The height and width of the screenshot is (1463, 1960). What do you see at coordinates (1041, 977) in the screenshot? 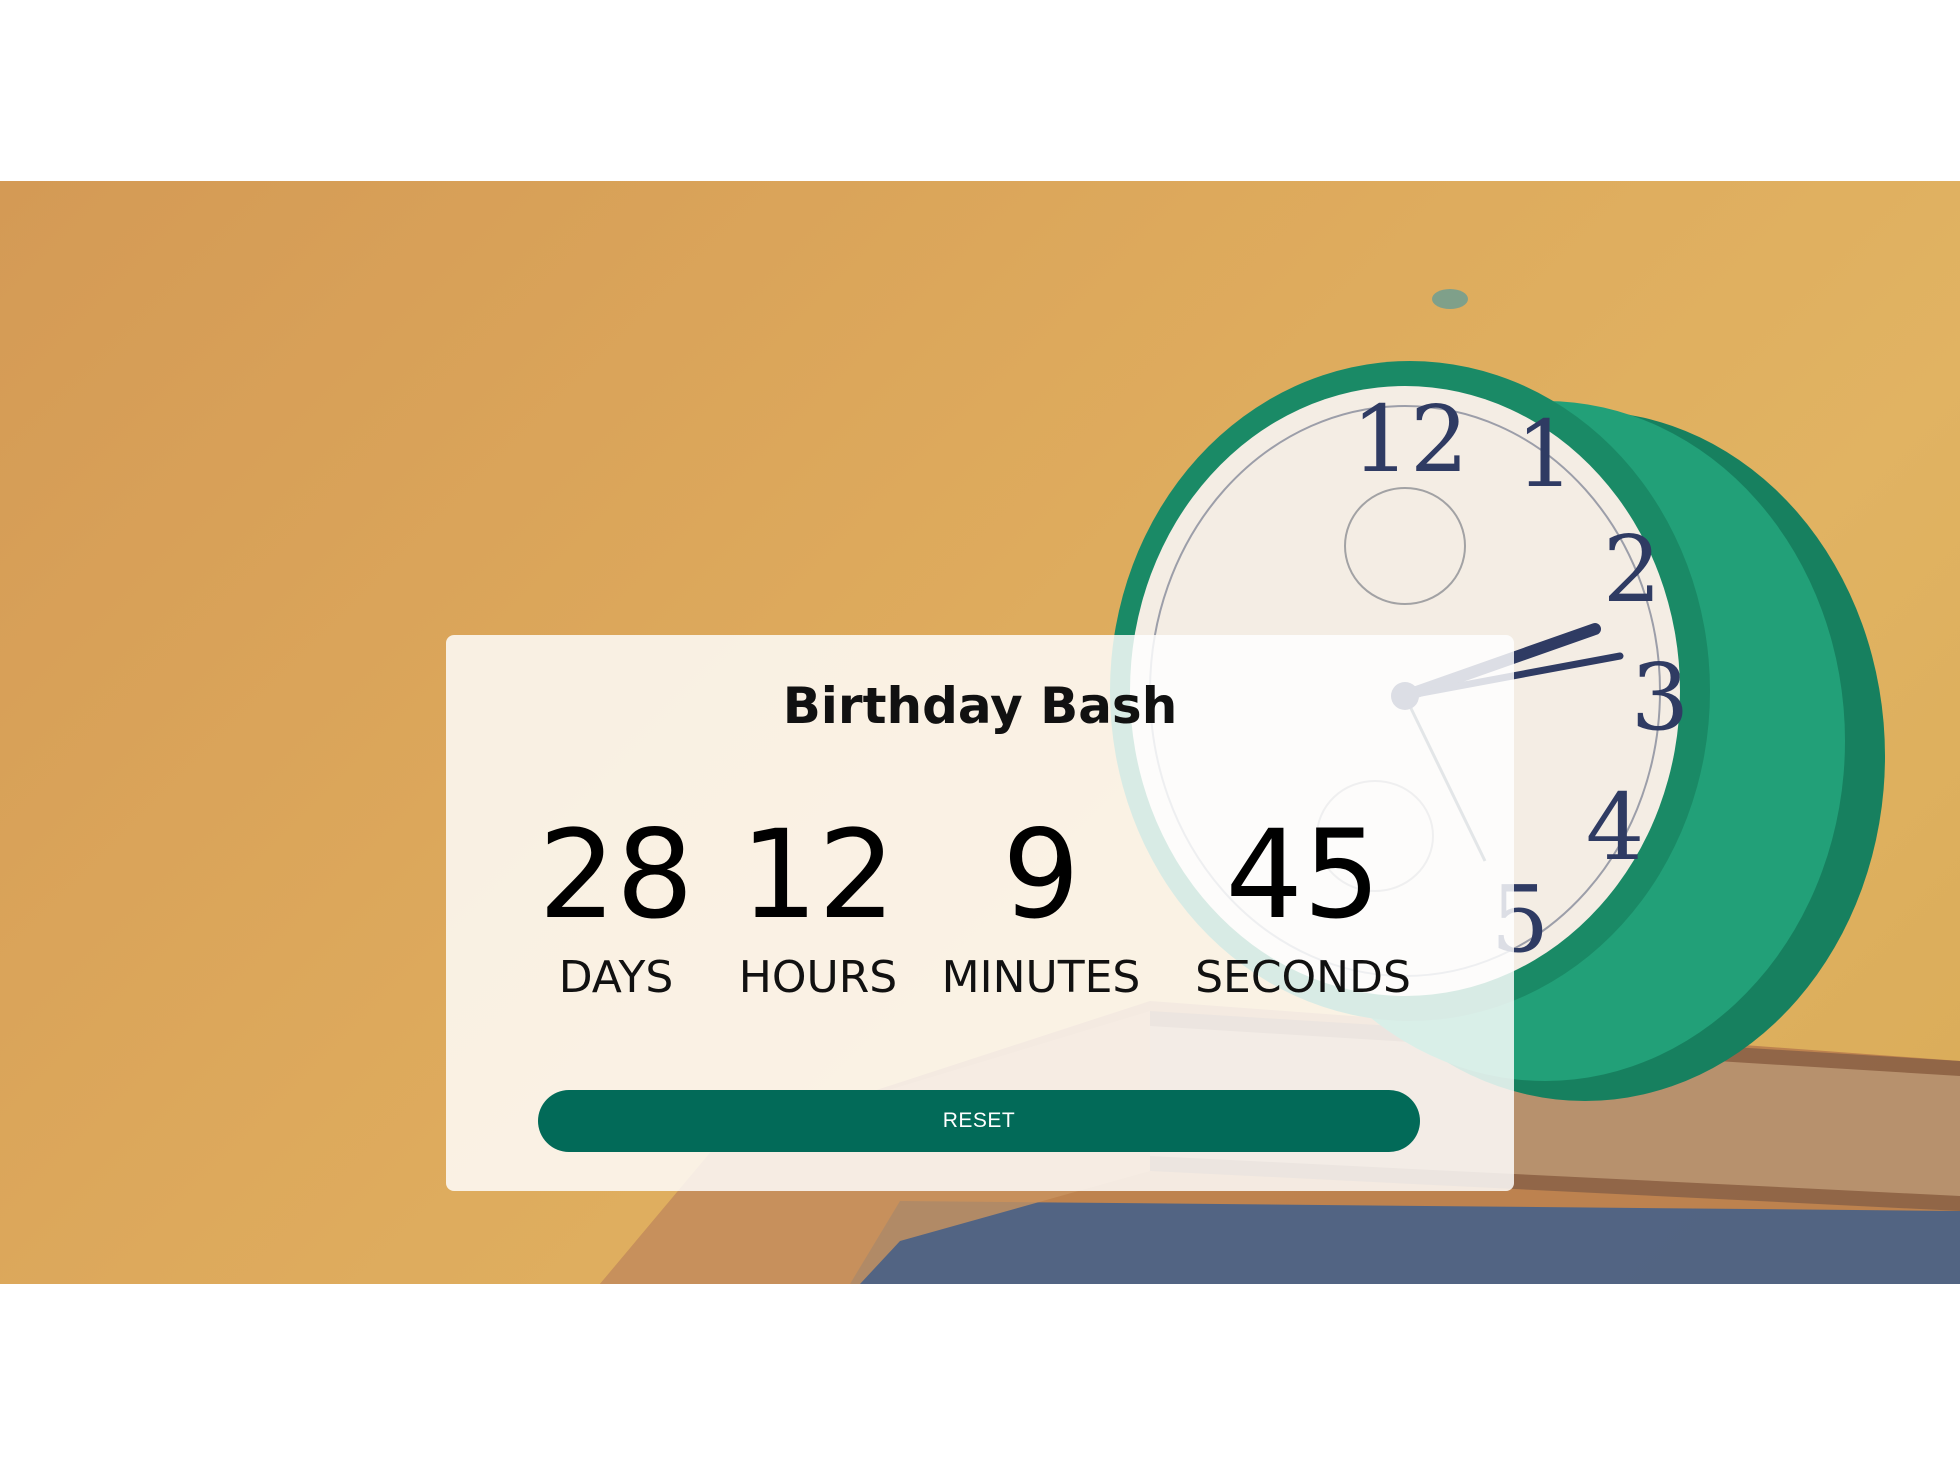
I see `minutes-label: MINUTES` at bounding box center [1041, 977].